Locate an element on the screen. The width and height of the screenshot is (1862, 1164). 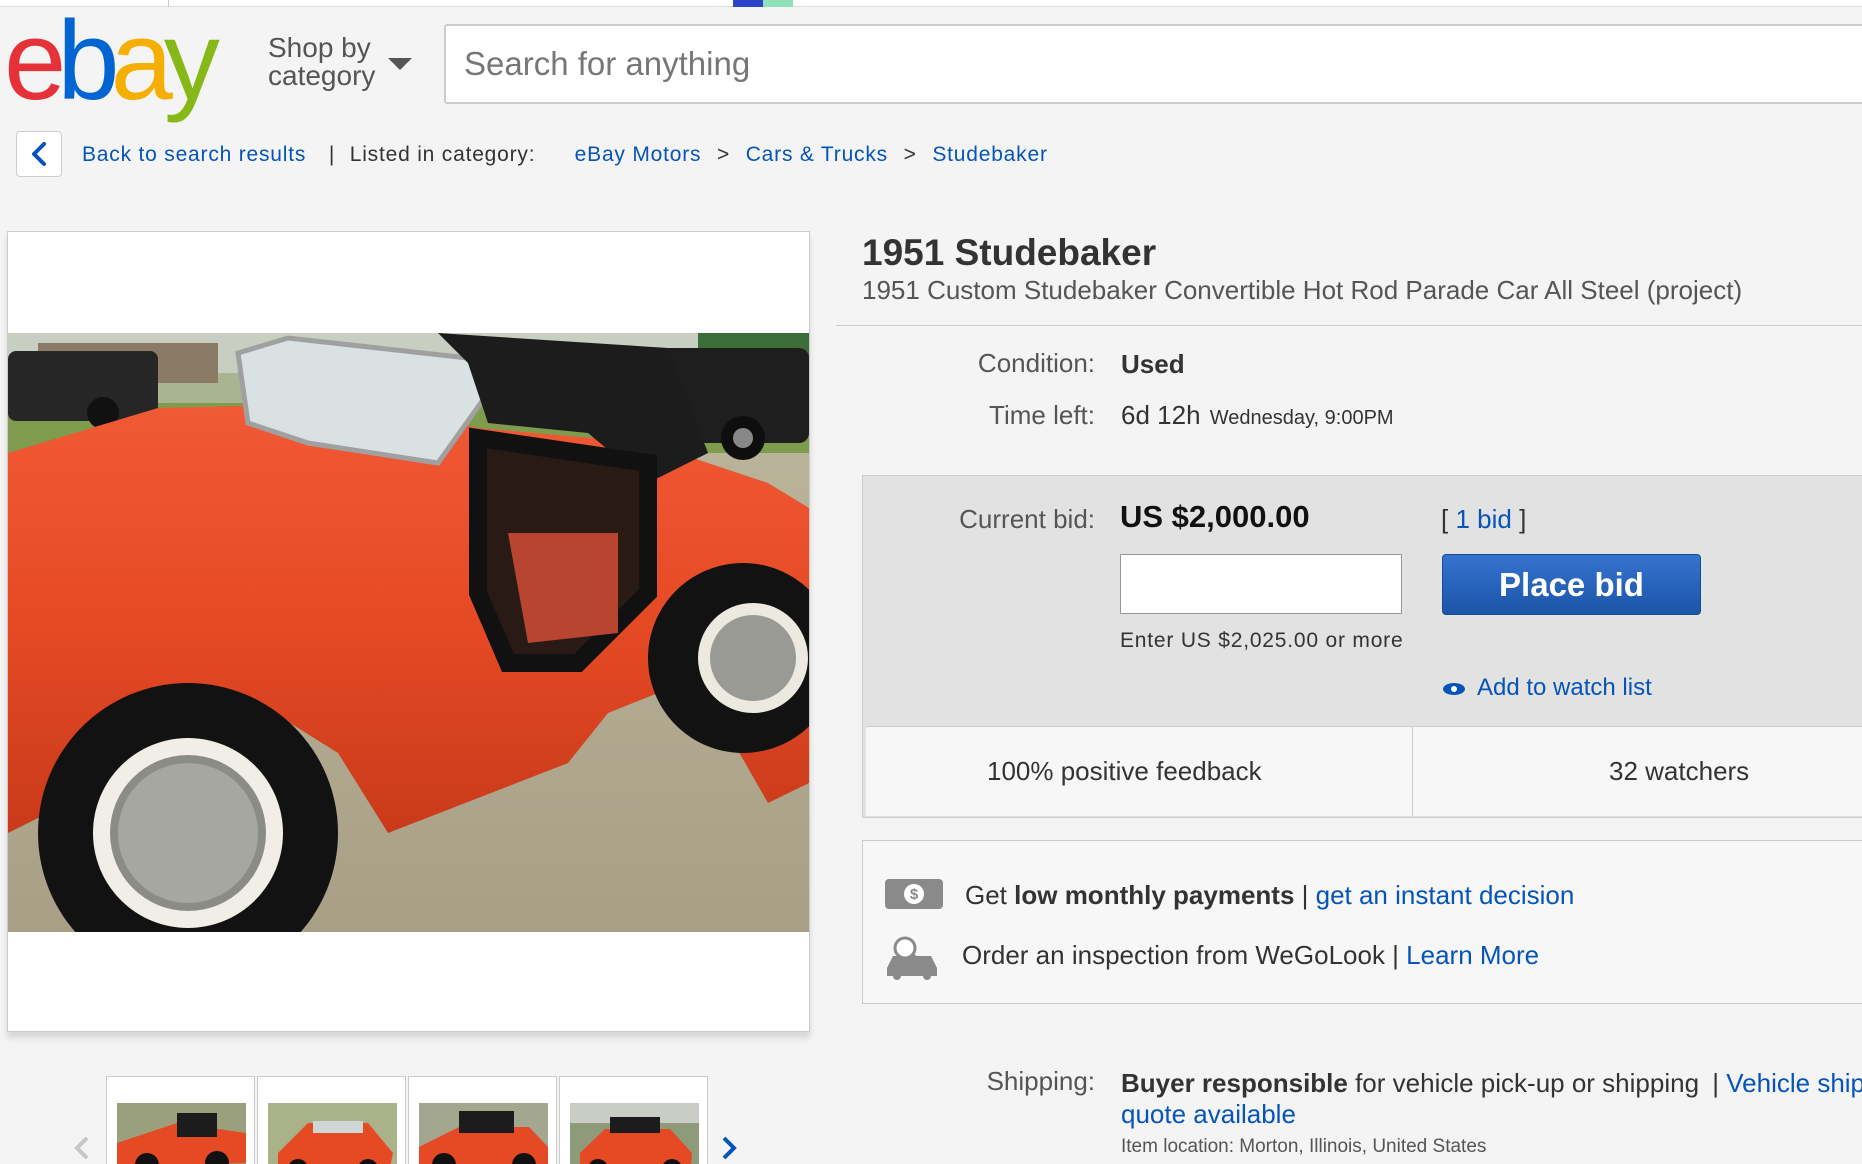
chevron-right-icon is located at coordinates (729, 1148).